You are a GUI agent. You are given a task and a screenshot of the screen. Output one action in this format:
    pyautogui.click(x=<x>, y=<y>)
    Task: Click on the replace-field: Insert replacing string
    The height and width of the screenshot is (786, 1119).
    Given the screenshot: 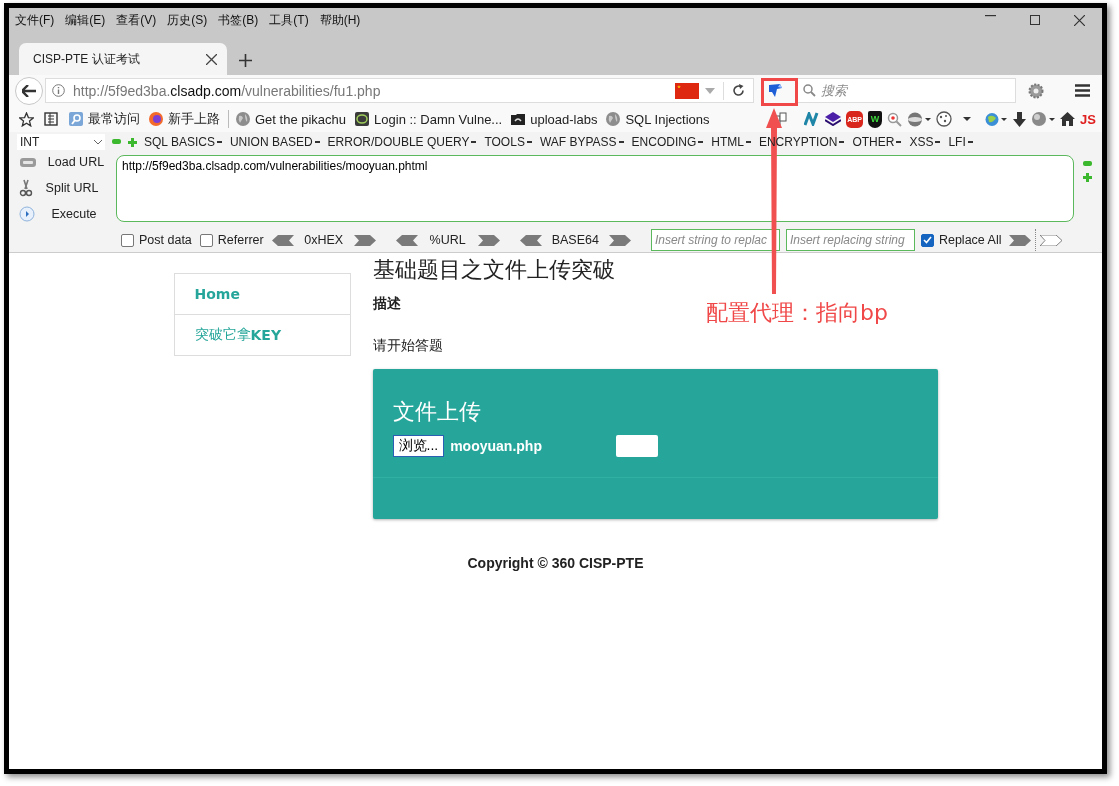 What is the action you would take?
    pyautogui.click(x=850, y=240)
    